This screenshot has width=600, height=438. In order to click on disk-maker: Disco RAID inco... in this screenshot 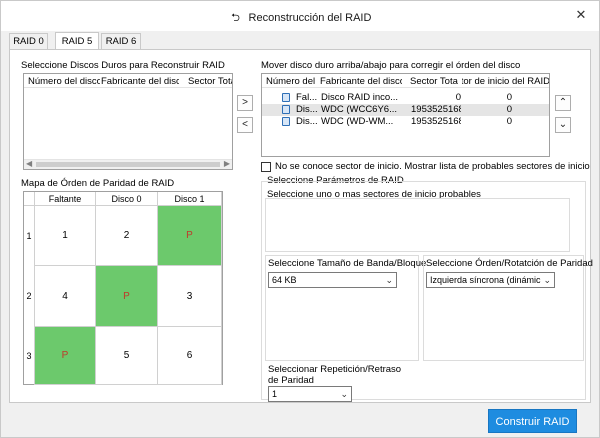, I will do `click(360, 97)`.